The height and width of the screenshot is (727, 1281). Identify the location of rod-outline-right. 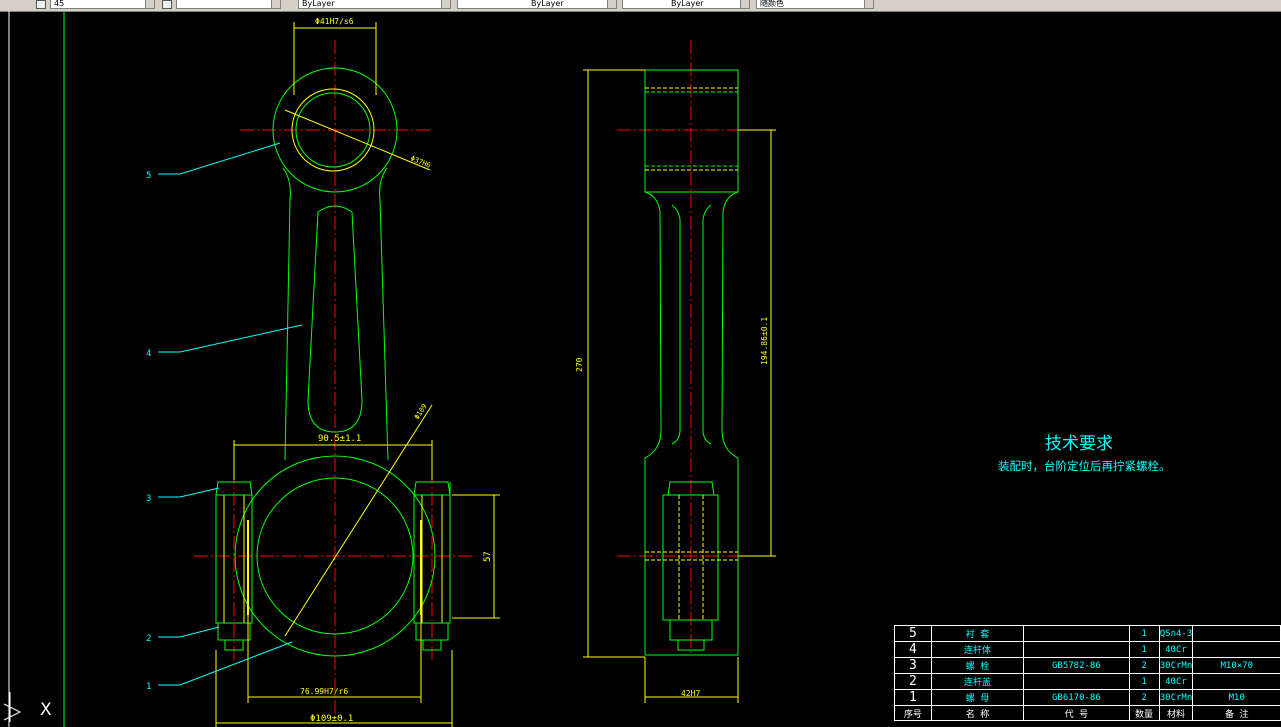
(384, 314).